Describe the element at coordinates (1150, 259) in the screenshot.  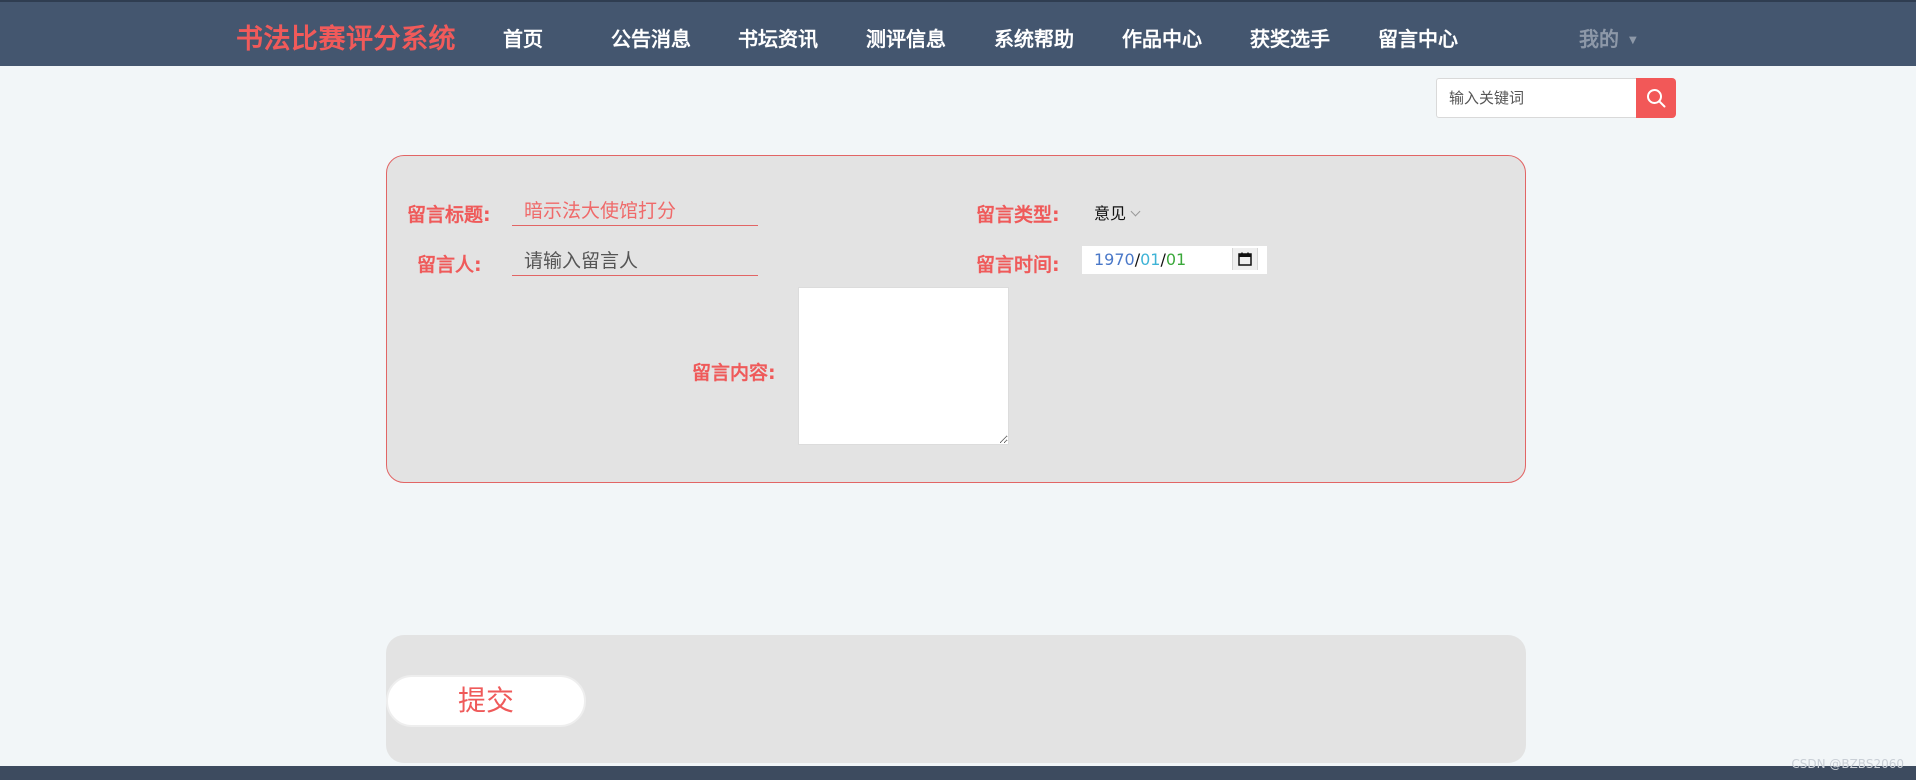
I see `date-month: 01` at that location.